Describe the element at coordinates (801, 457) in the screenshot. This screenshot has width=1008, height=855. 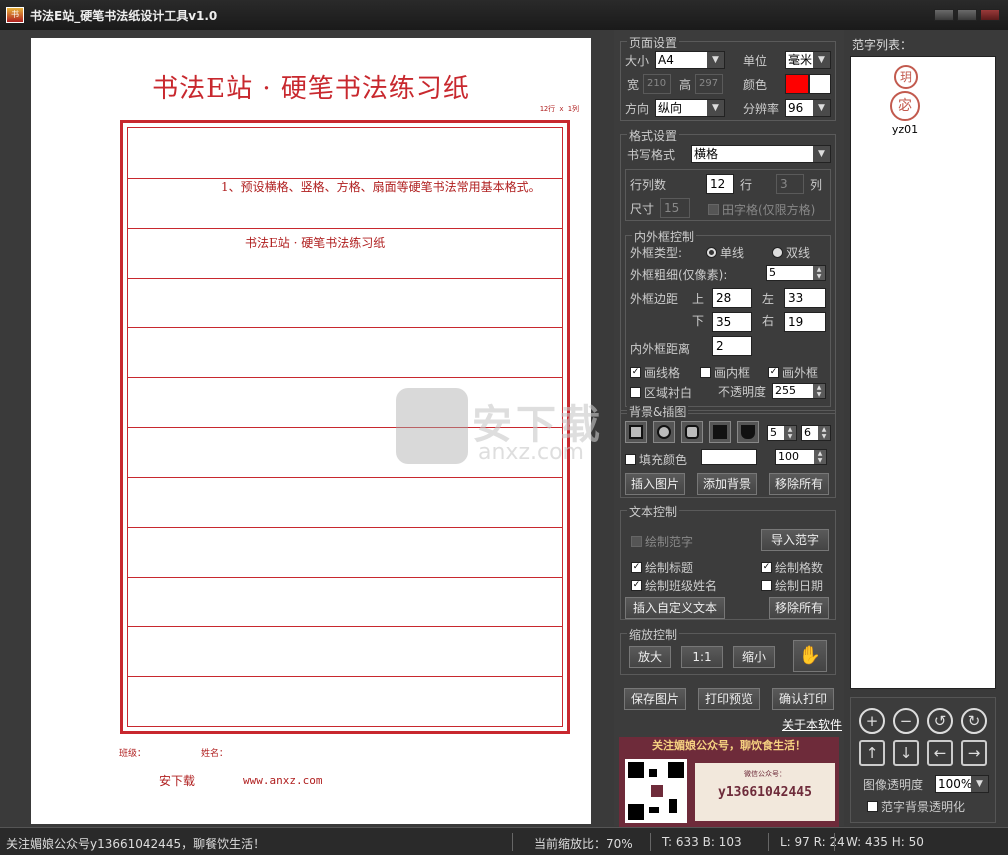
I see `fill-opacity-spinner: 100 ▲ ▼` at that location.